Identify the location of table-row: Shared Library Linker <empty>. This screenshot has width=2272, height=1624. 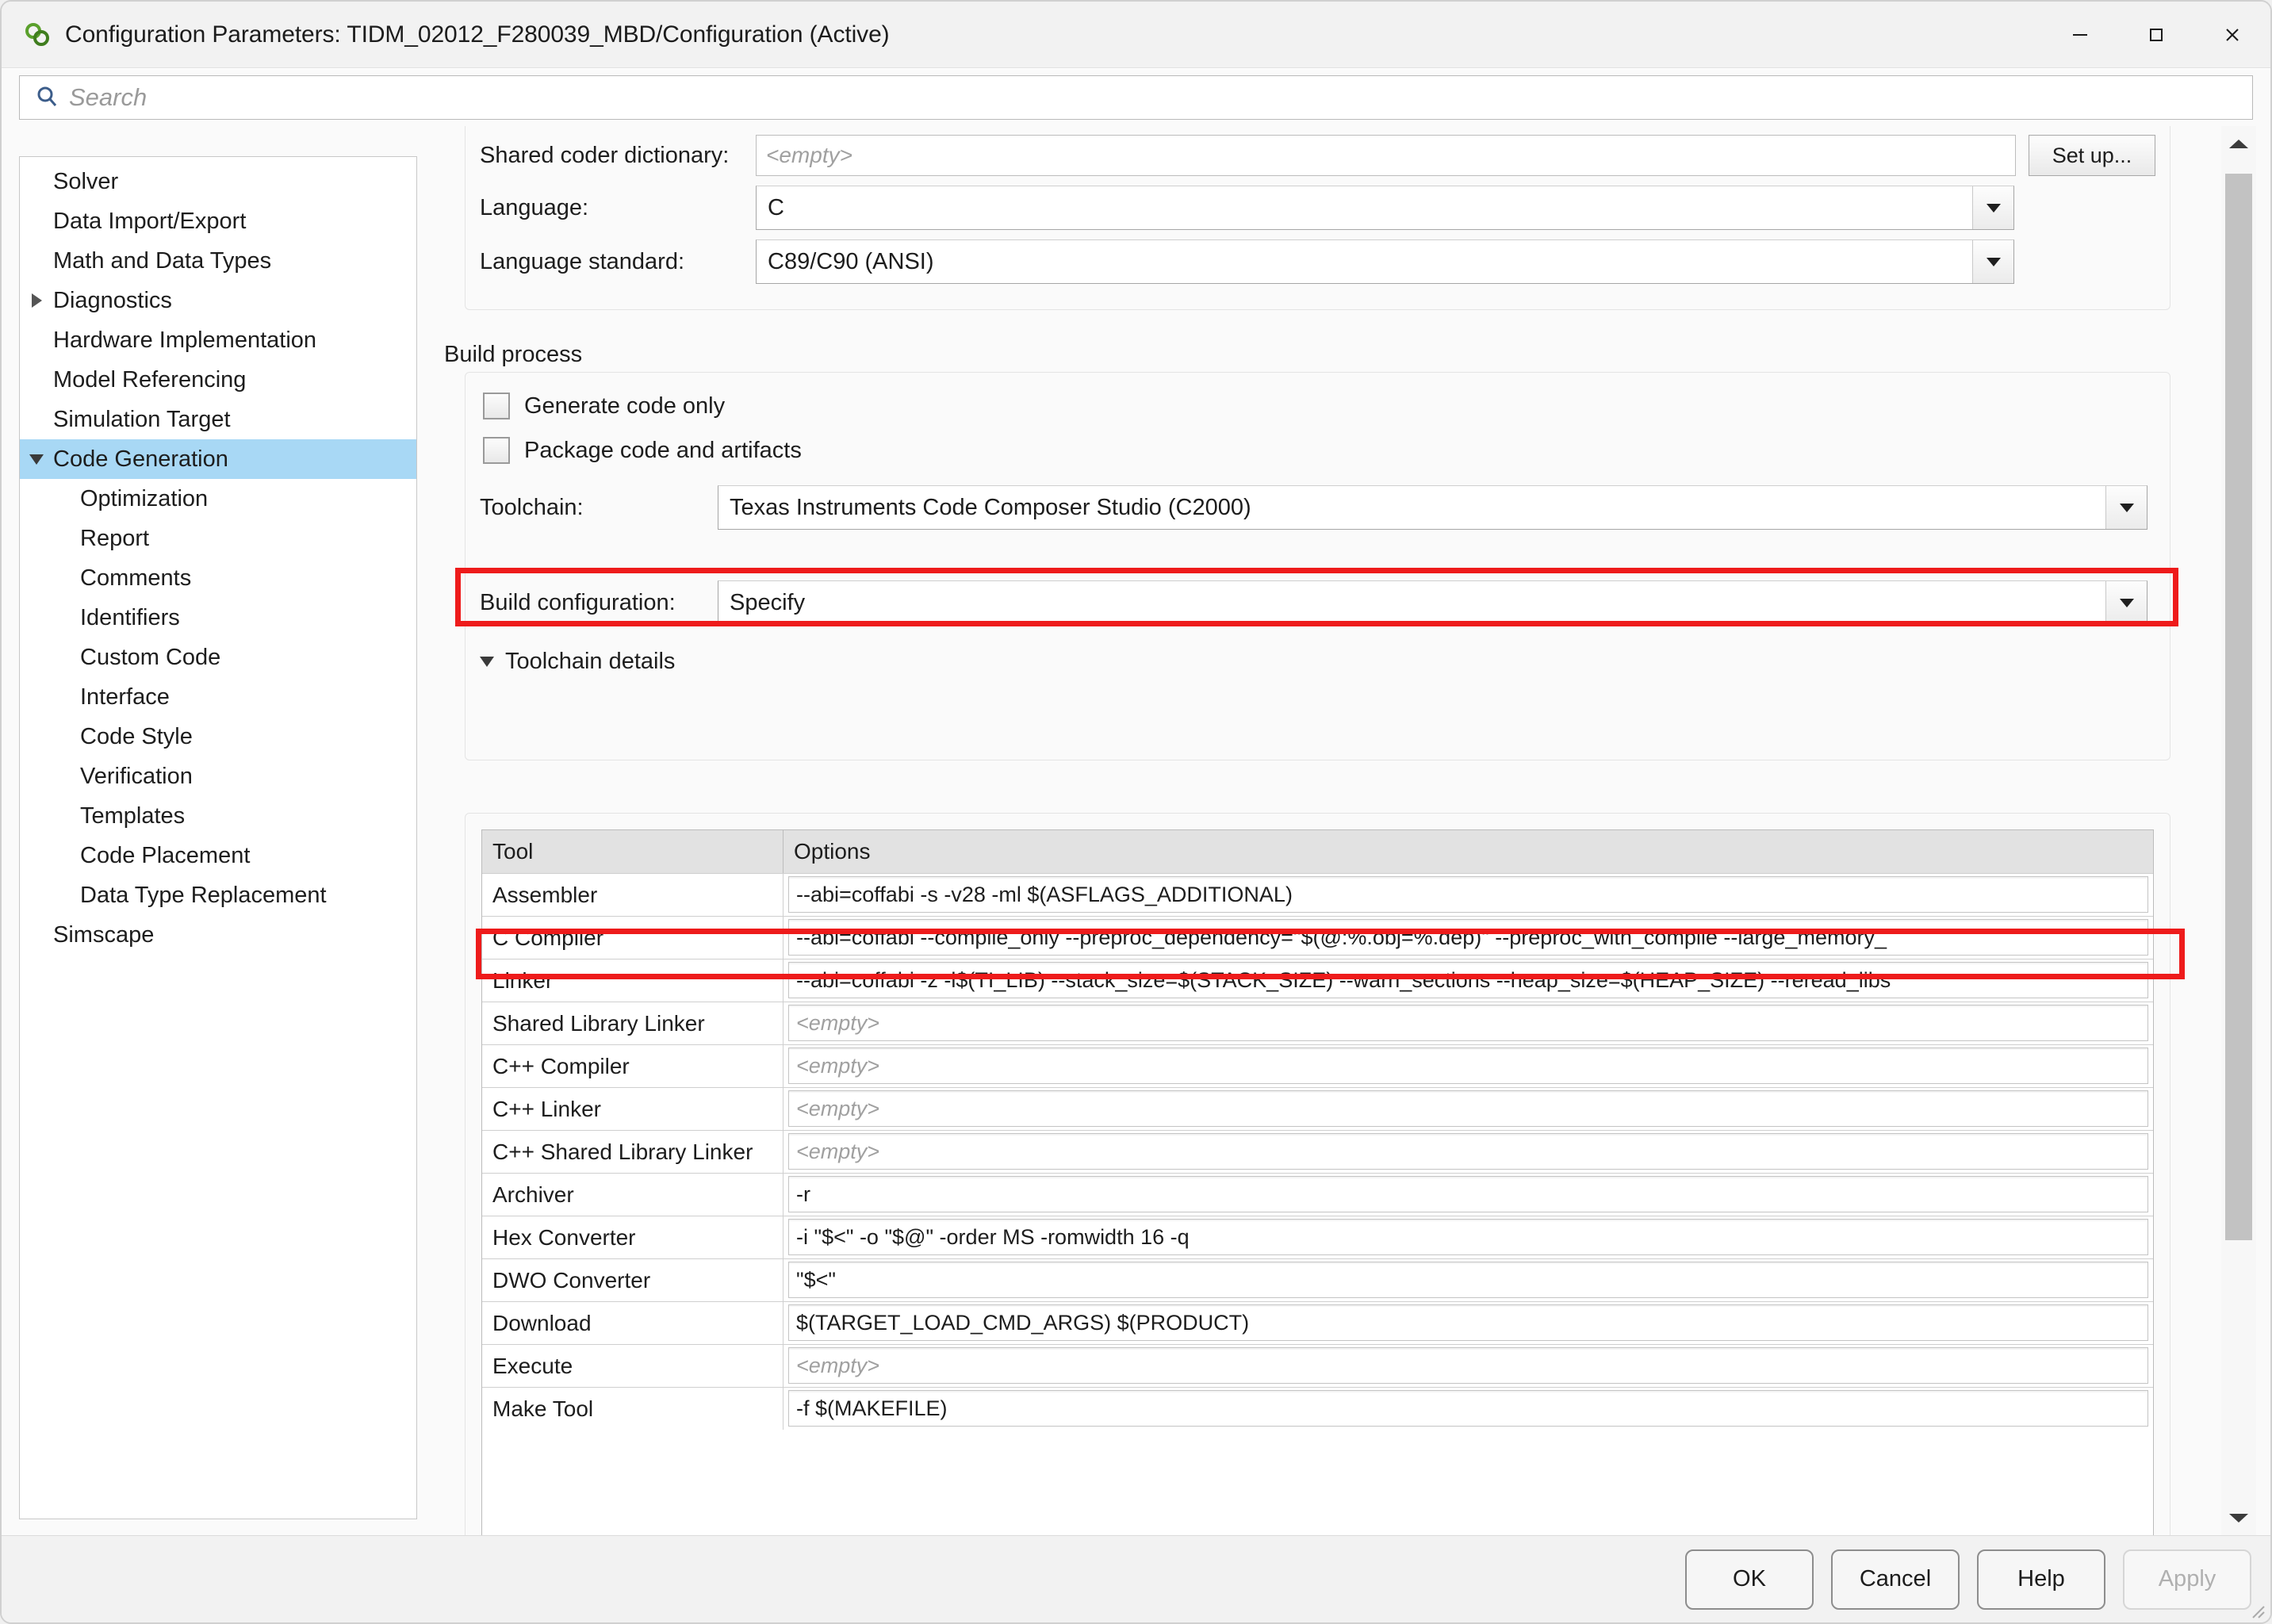
(1317, 1023).